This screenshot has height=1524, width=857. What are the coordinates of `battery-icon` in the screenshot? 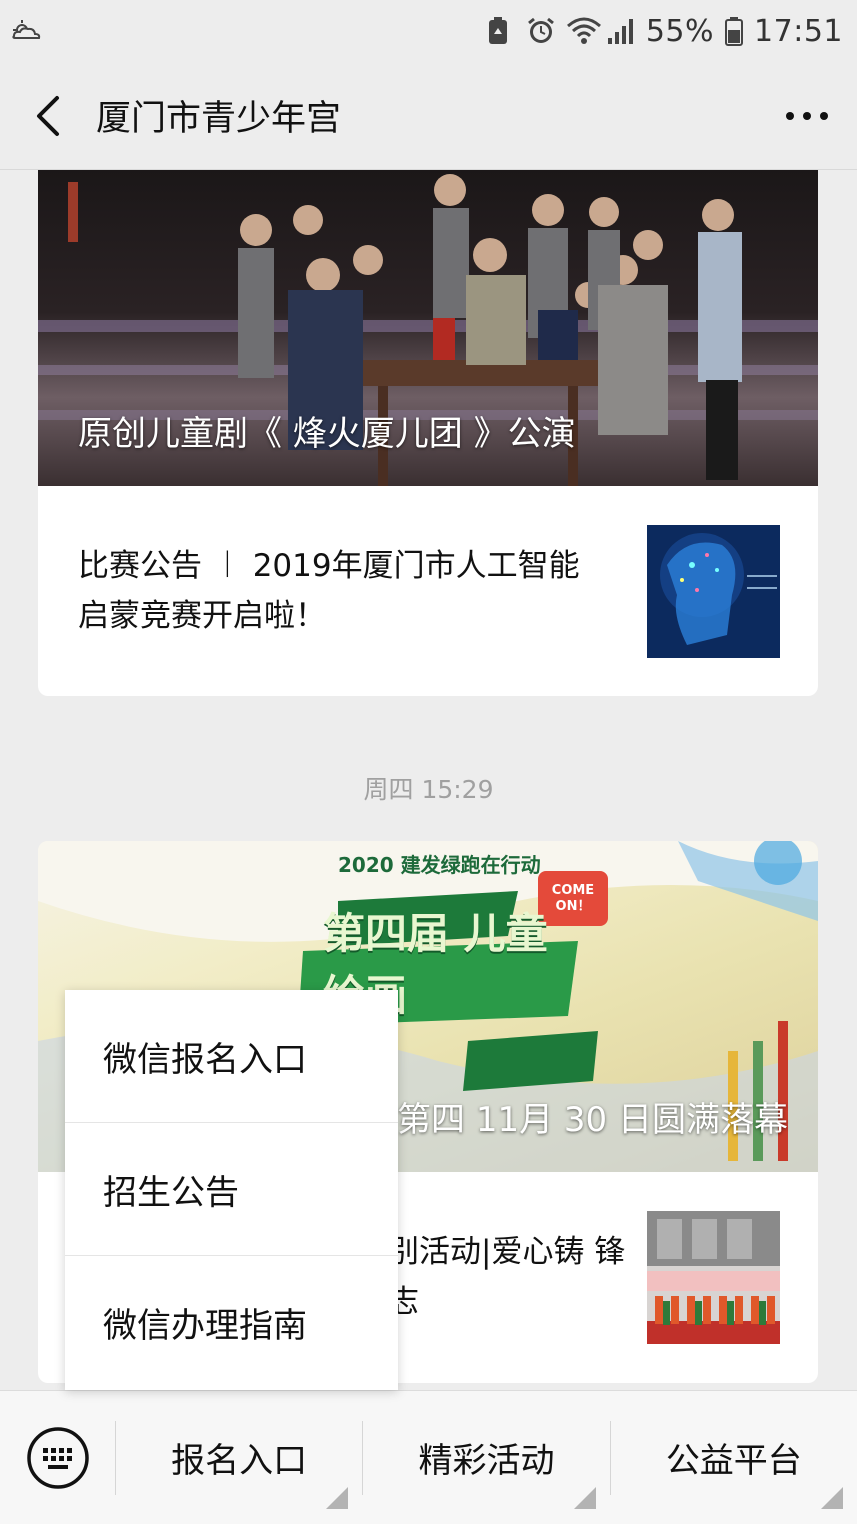 It's located at (734, 31).